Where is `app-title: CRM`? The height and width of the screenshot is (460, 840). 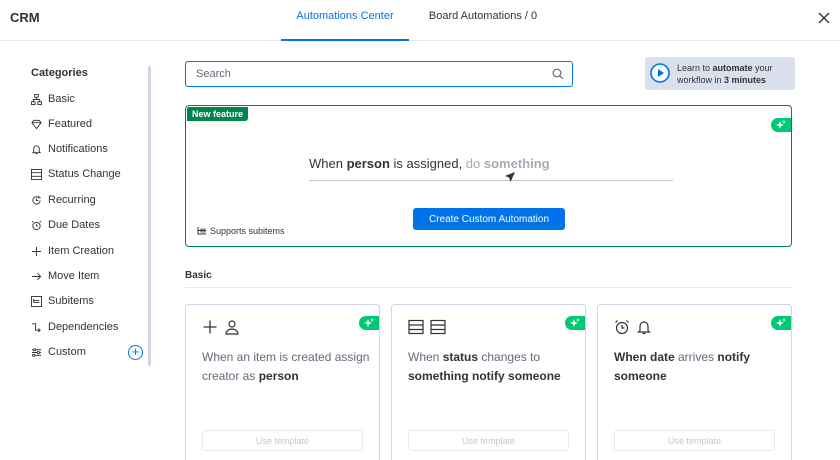 app-title: CRM is located at coordinates (25, 17).